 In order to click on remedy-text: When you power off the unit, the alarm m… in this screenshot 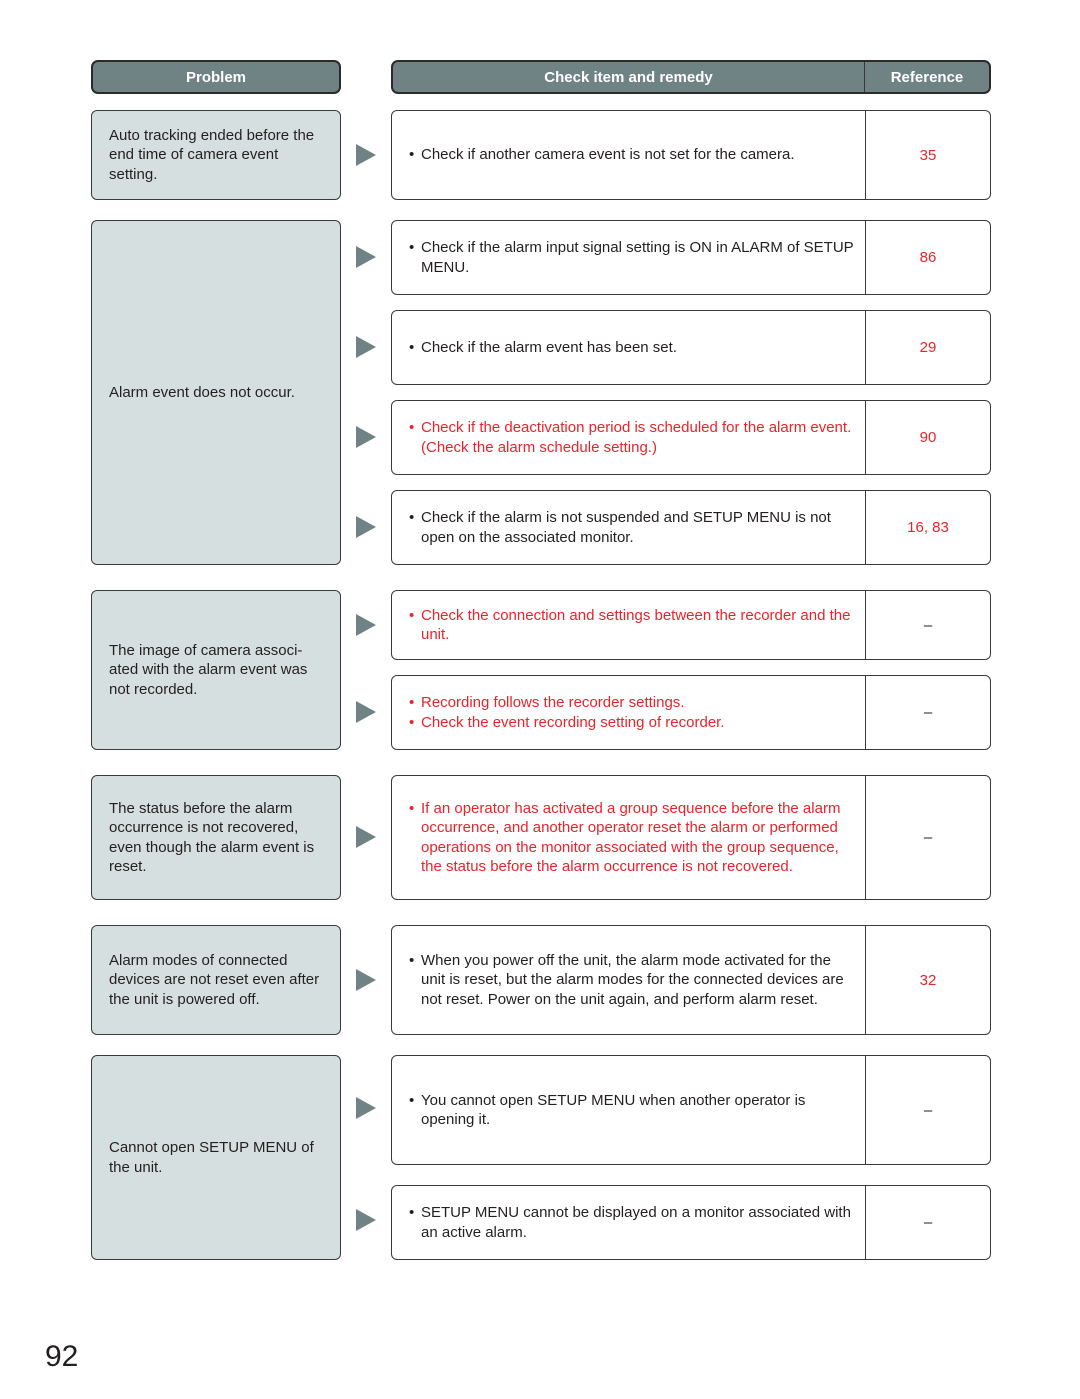, I will do `click(632, 979)`.